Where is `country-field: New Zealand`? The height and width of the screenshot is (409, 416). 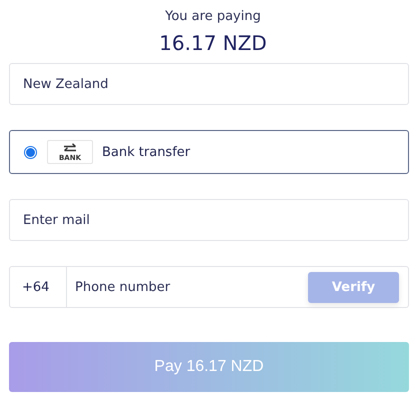 country-field: New Zealand is located at coordinates (209, 84).